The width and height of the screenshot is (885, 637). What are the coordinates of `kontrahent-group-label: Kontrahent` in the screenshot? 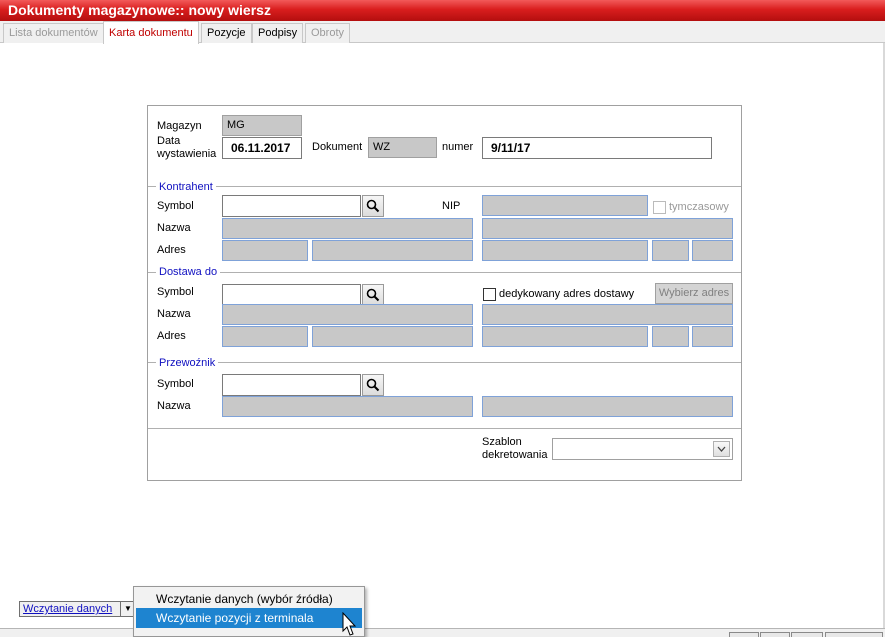 It's located at (186, 187).